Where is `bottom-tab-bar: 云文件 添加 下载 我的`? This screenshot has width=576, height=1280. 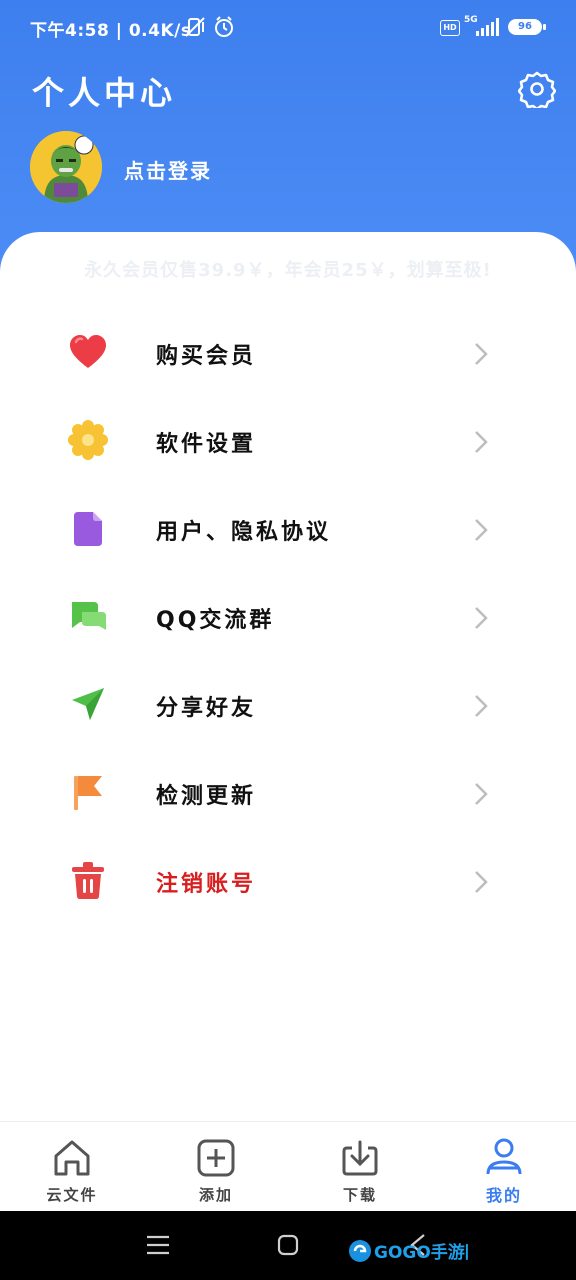 bottom-tab-bar: 云文件 添加 下载 我的 is located at coordinates (288, 1166).